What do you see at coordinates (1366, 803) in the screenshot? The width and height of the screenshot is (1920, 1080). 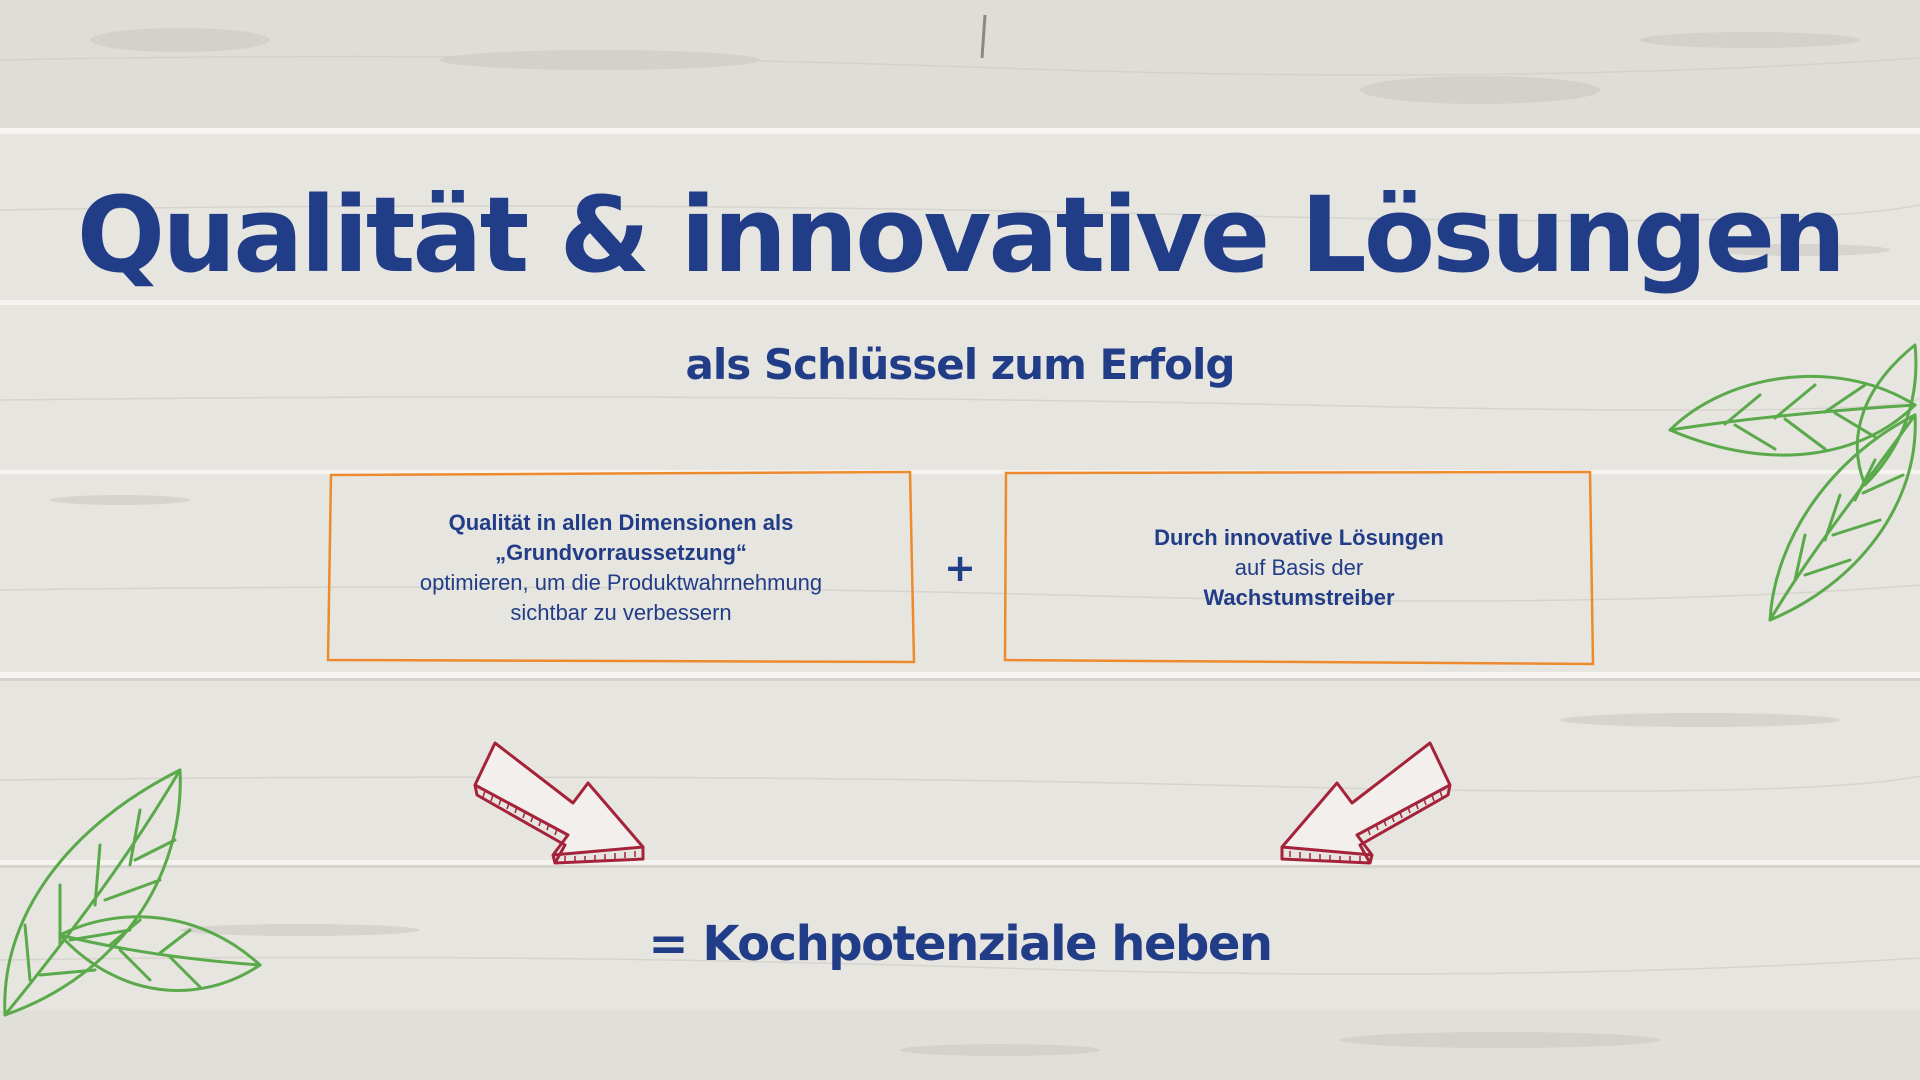 I see `arrow-down-left-icon` at bounding box center [1366, 803].